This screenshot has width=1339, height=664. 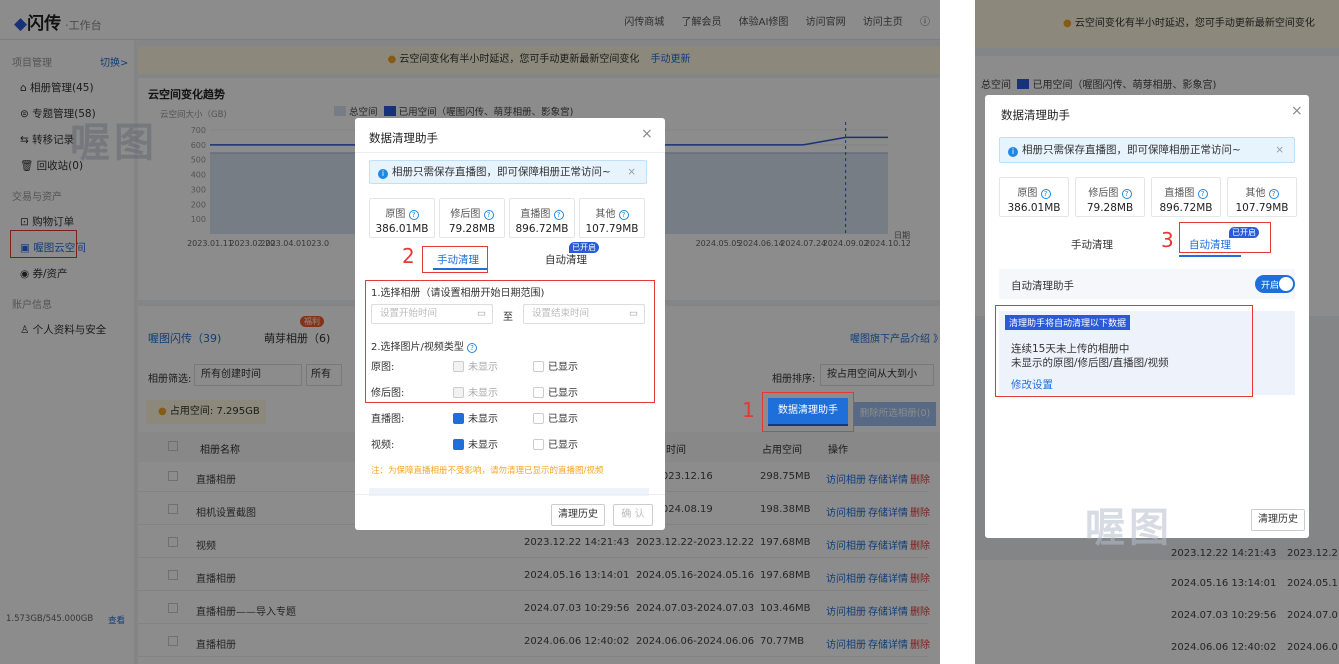 I want to click on auto-clean-row: 自动清理助手 开启, so click(x=1147, y=284).